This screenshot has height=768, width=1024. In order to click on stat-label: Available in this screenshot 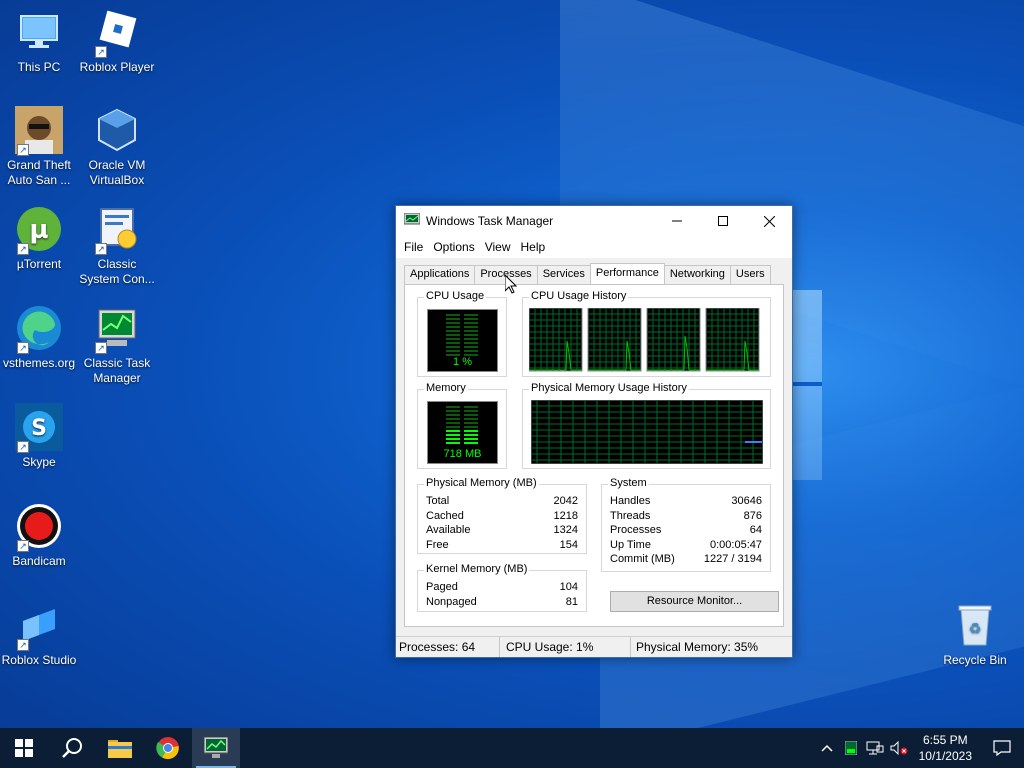, I will do `click(448, 530)`.